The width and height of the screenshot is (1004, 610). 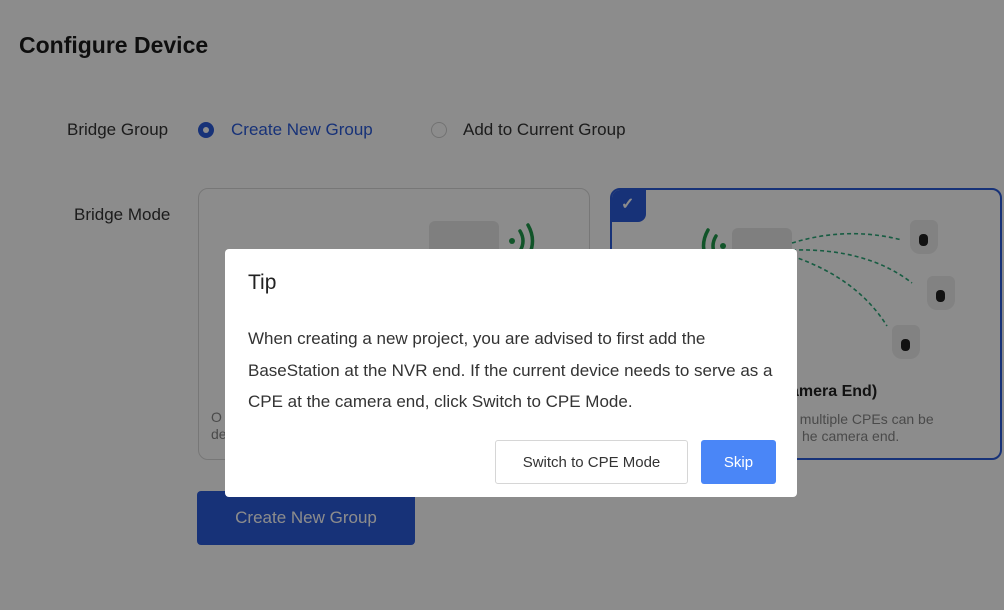 What do you see at coordinates (262, 282) in the screenshot?
I see `dialog-title: Tip` at bounding box center [262, 282].